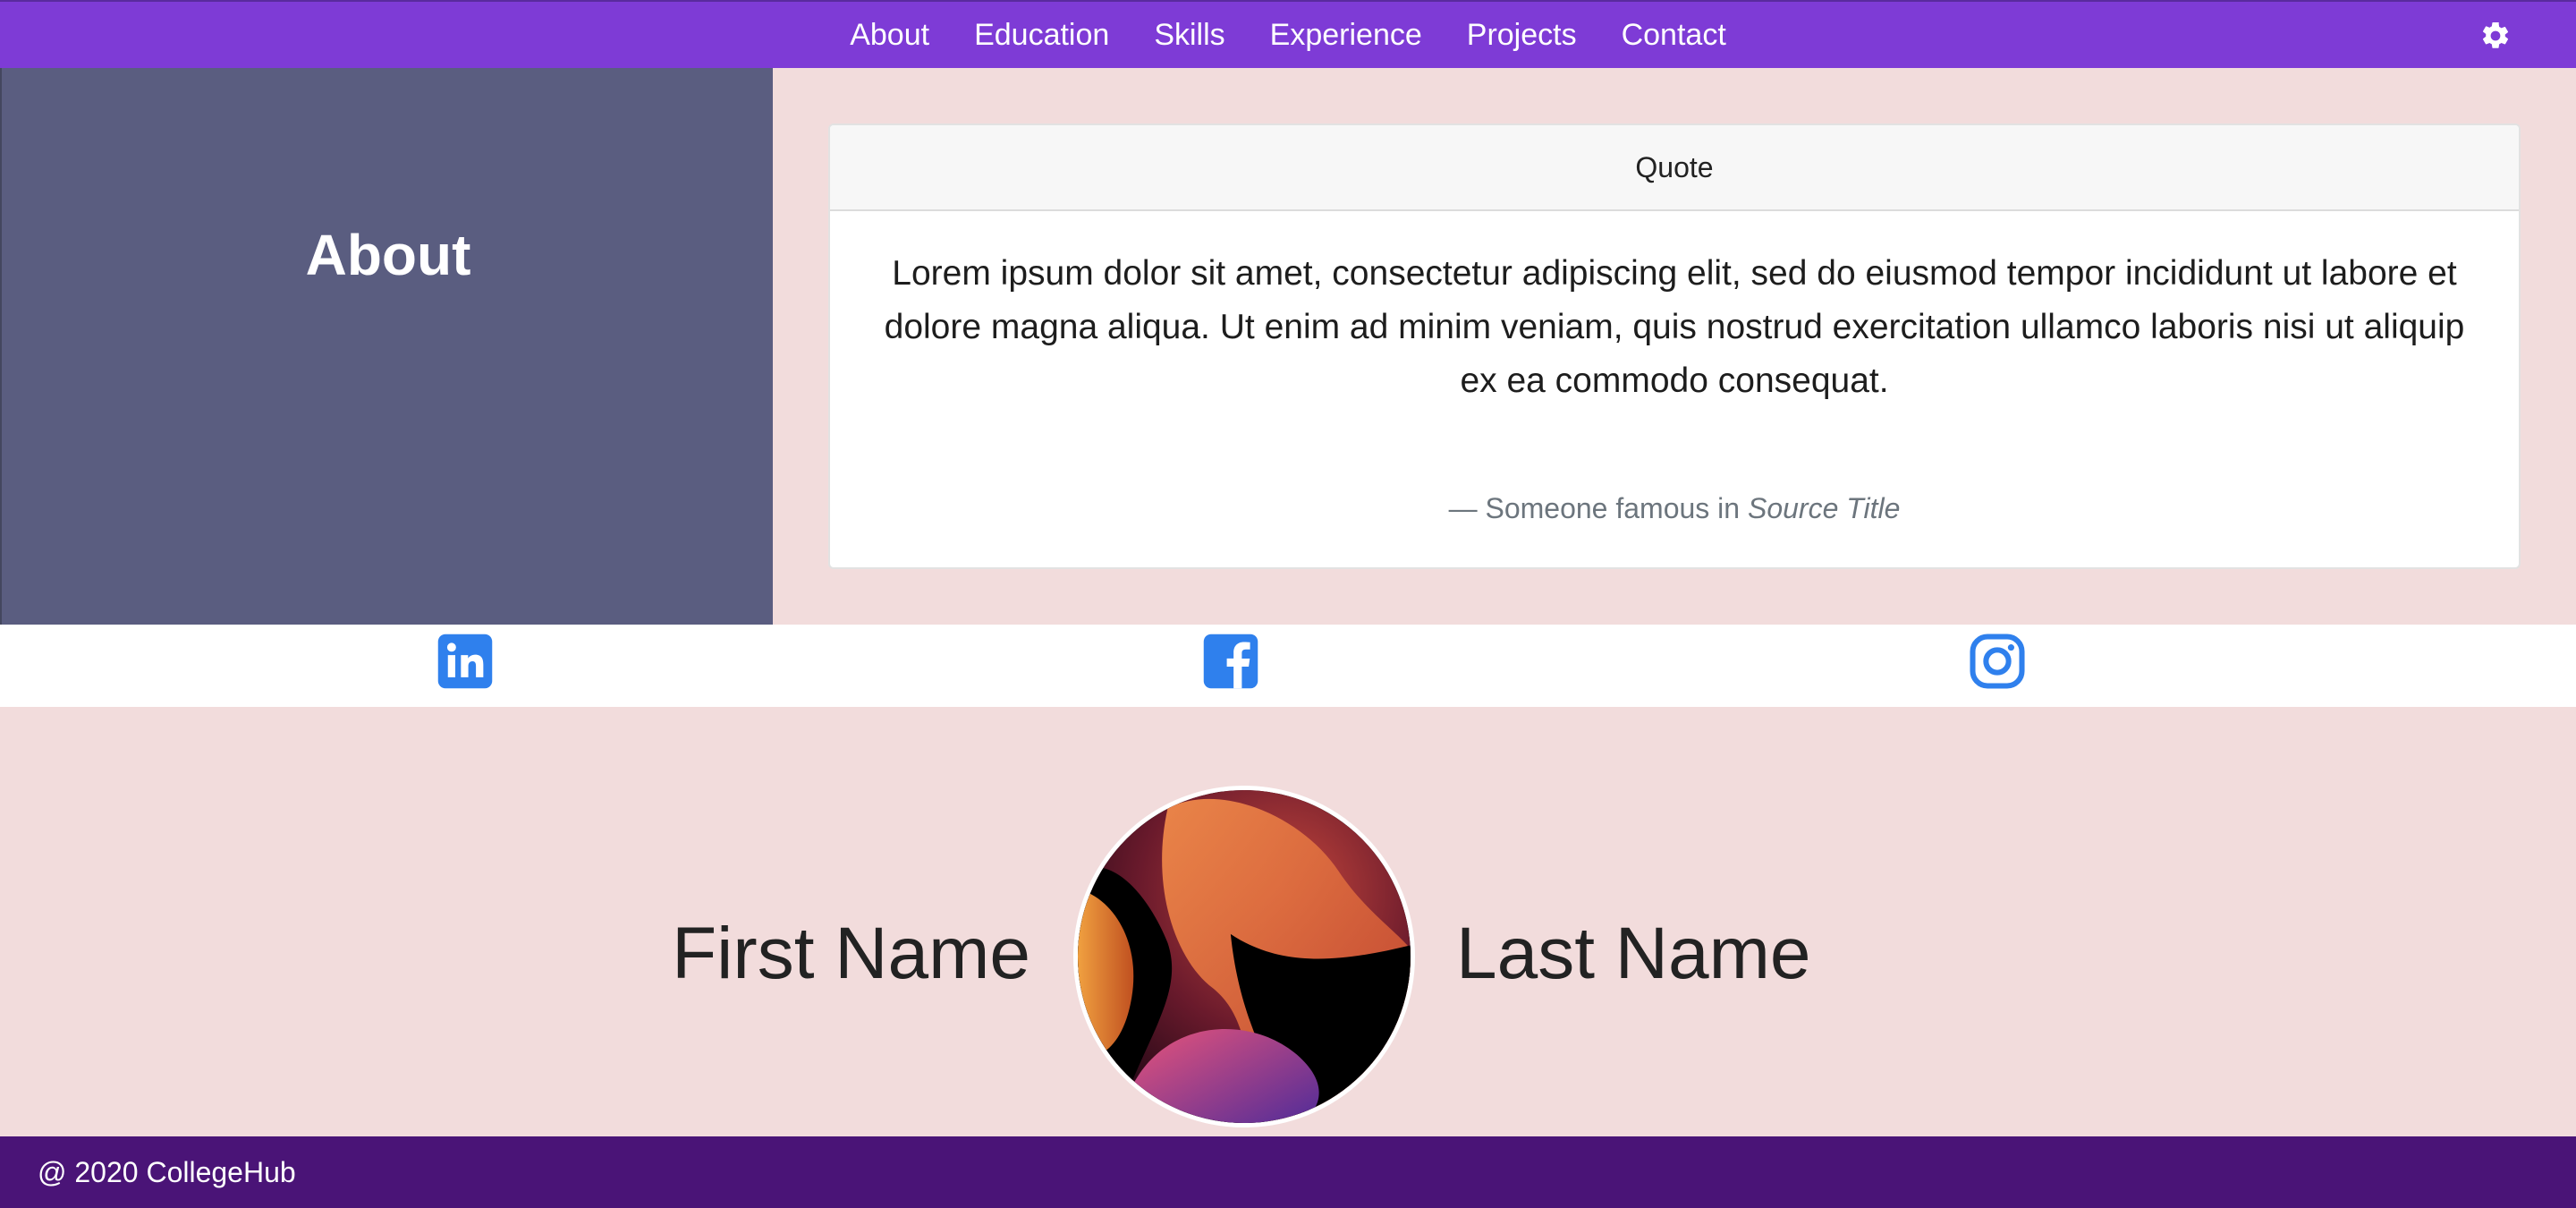 This screenshot has height=1208, width=2576. I want to click on quote-card-header: Quote, so click(1674, 168).